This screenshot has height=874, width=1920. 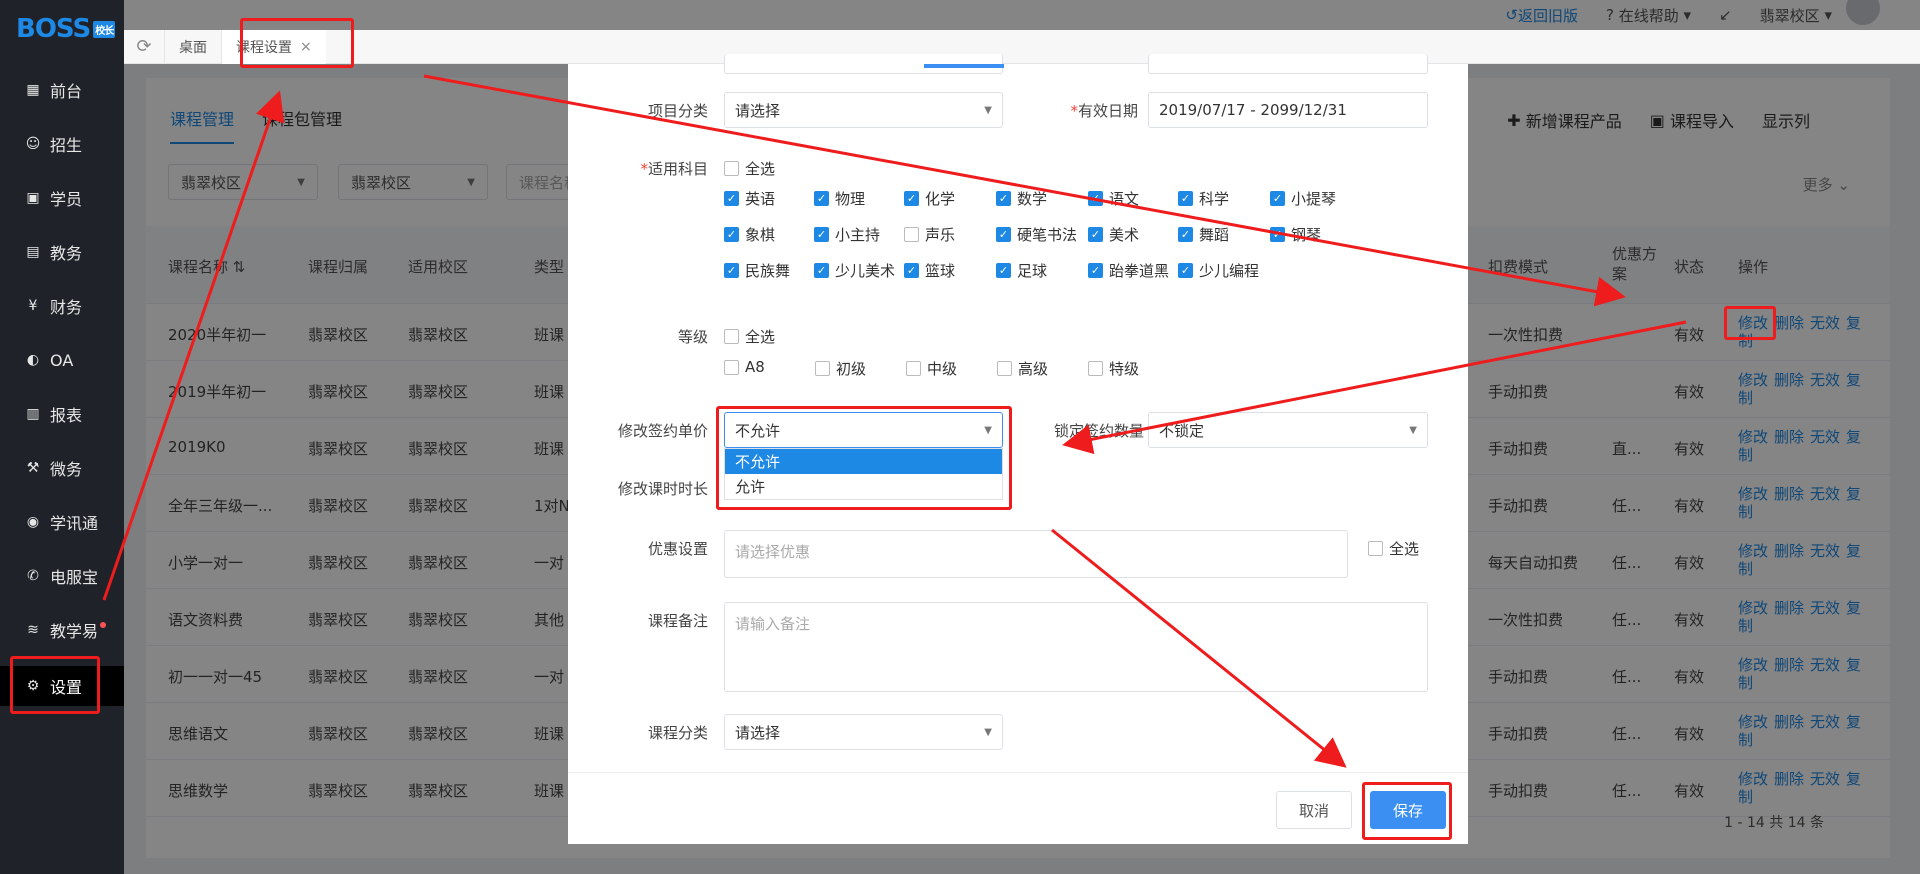 What do you see at coordinates (62, 252) in the screenshot?
I see `sidebar-item-3: ▤ 教务` at bounding box center [62, 252].